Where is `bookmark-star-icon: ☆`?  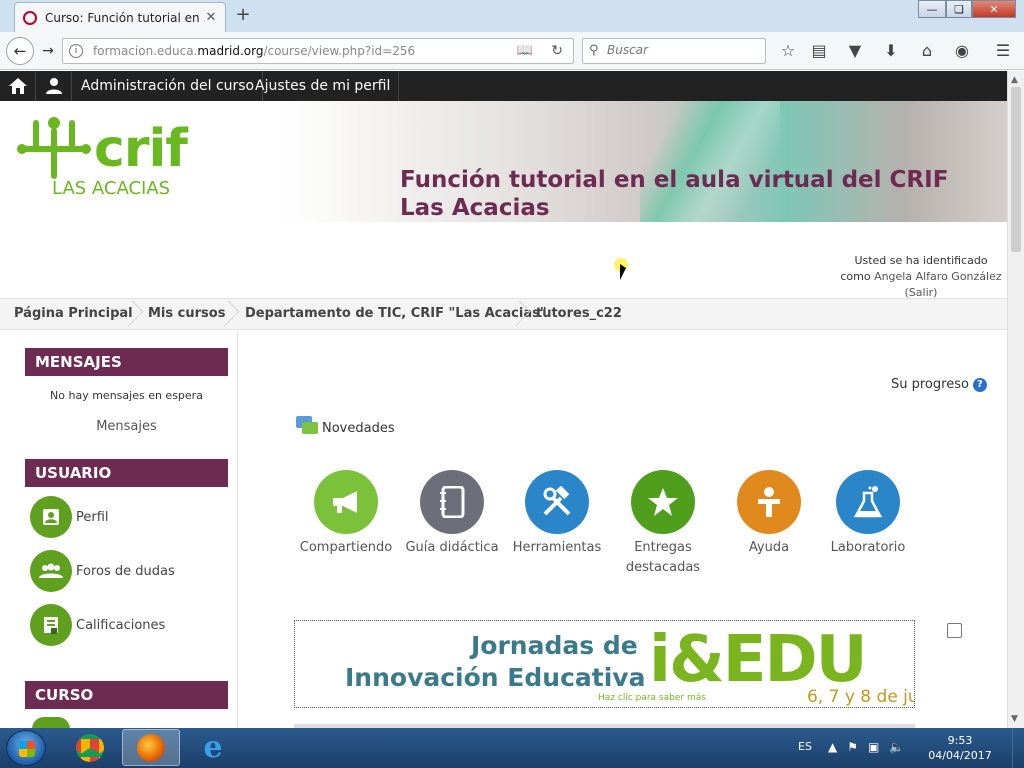 bookmark-star-icon: ☆ is located at coordinates (788, 51).